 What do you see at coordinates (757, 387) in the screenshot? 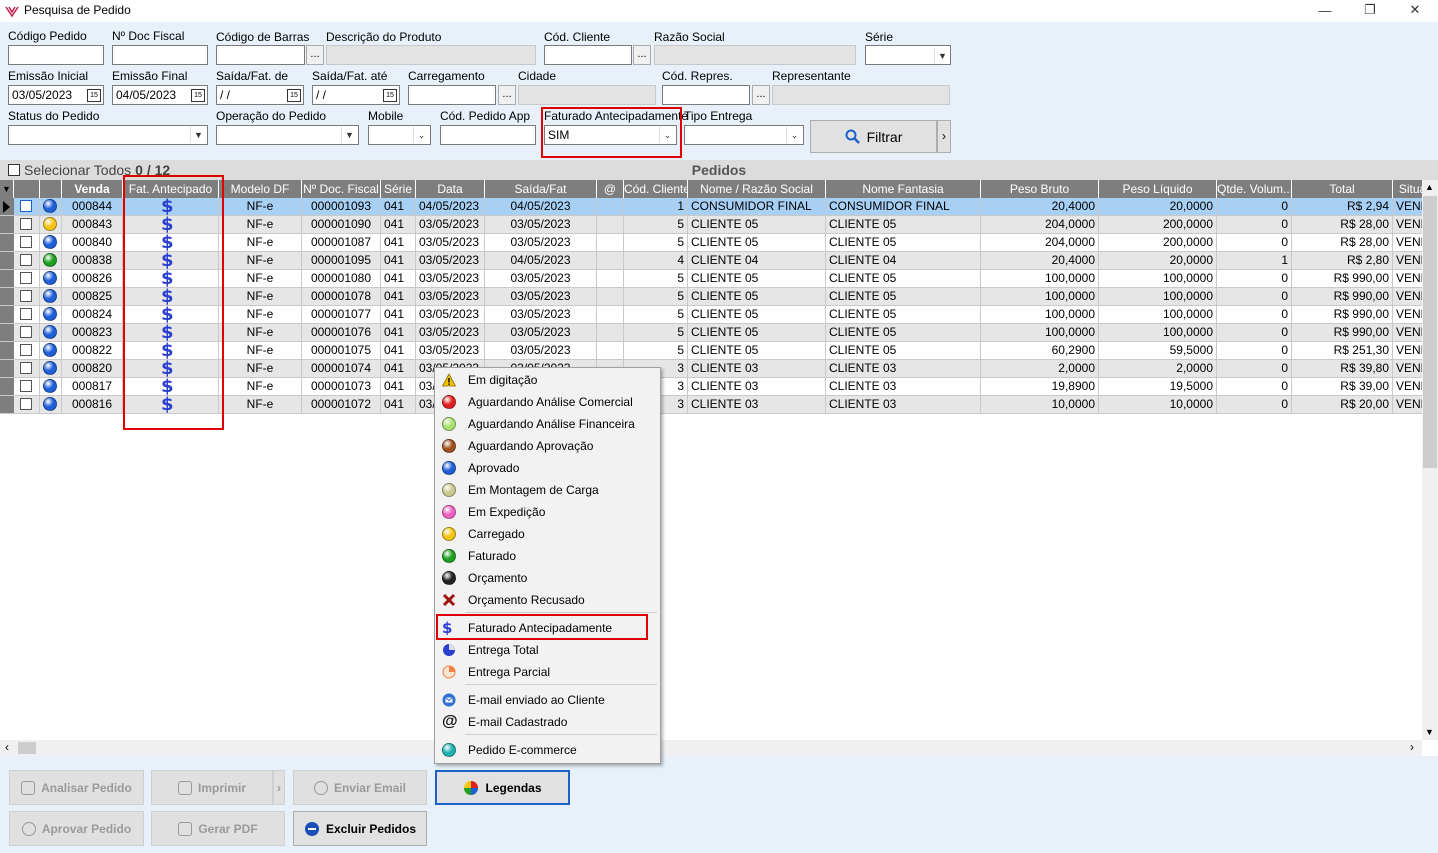
I see `row-cell-nome: CLIENTE 03` at bounding box center [757, 387].